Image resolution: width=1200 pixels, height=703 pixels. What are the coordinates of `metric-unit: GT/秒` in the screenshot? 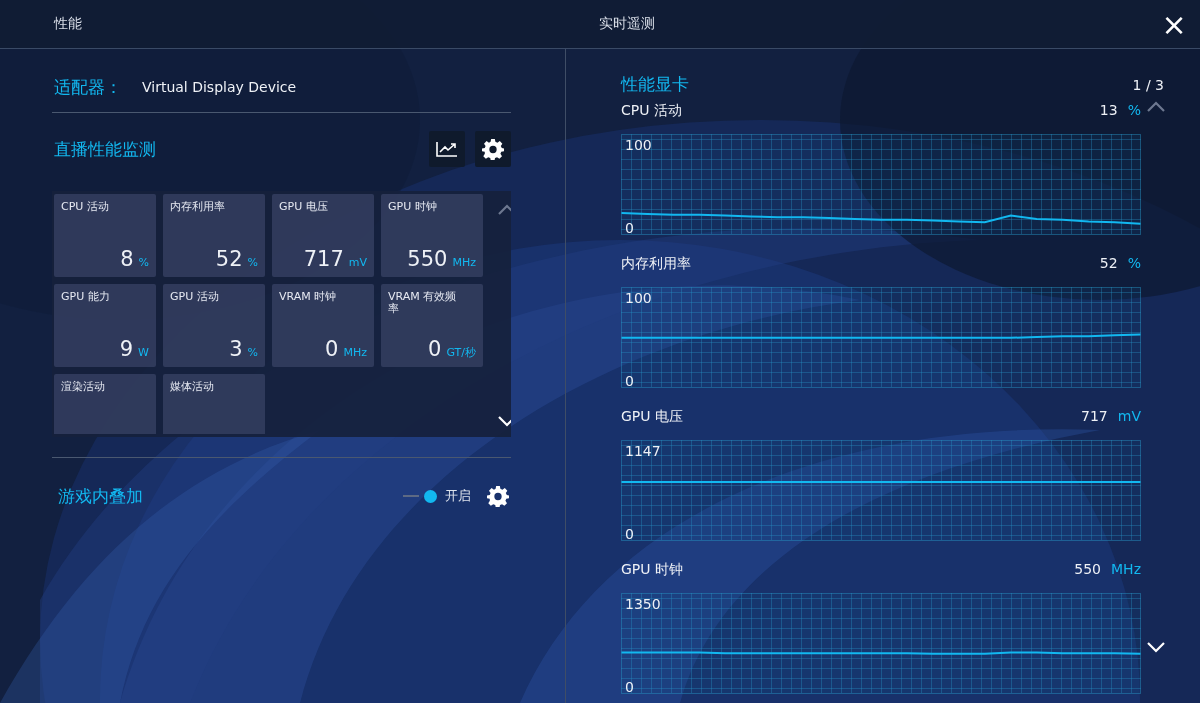 It's located at (461, 352).